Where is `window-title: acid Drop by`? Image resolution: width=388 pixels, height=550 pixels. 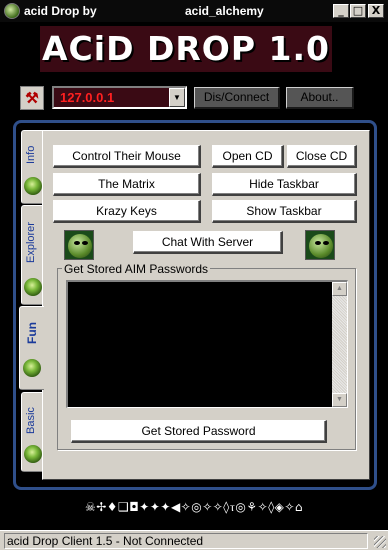 window-title: acid Drop by is located at coordinates (60, 11).